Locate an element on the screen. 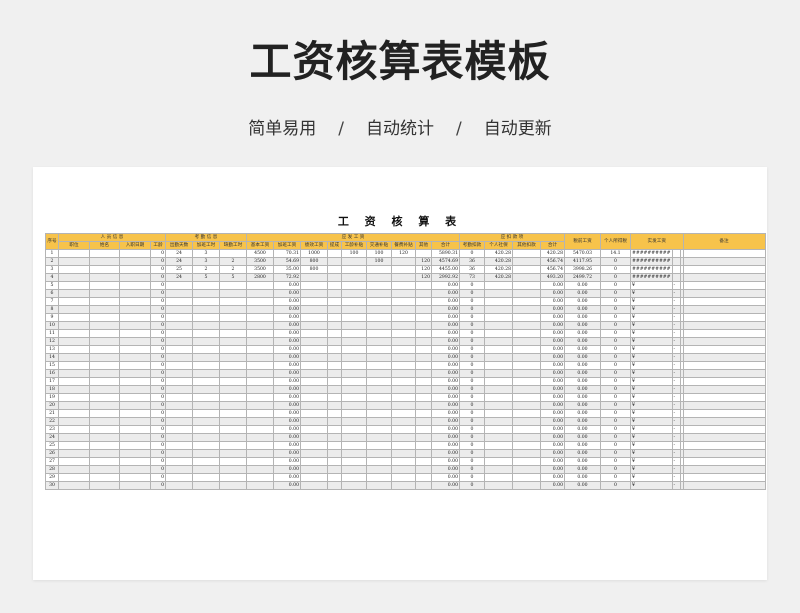 This screenshot has height=613, width=800. table-cell: 120 is located at coordinates (423, 269).